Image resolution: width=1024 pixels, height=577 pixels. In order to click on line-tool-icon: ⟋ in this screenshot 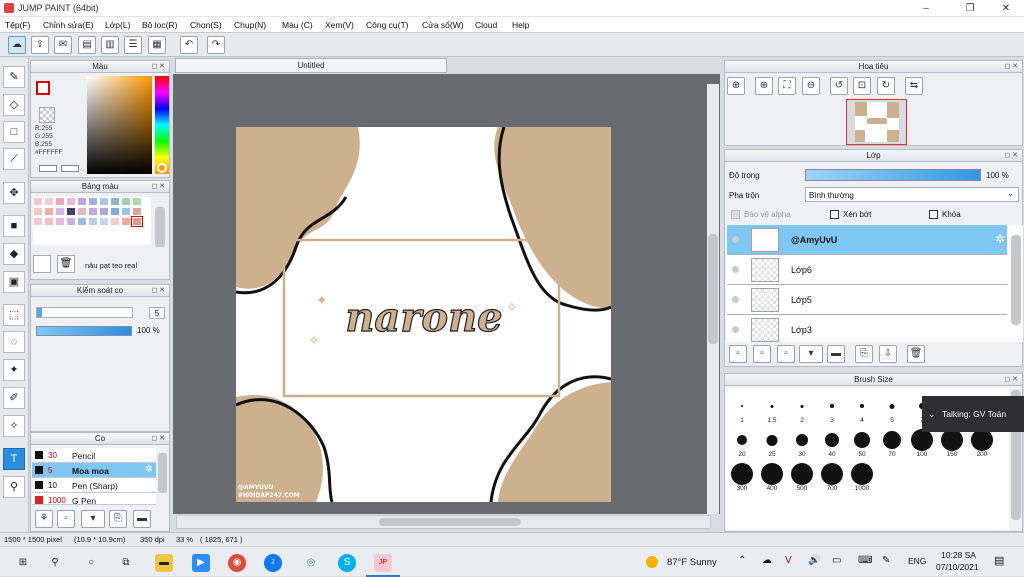, I will do `click(14, 159)`.